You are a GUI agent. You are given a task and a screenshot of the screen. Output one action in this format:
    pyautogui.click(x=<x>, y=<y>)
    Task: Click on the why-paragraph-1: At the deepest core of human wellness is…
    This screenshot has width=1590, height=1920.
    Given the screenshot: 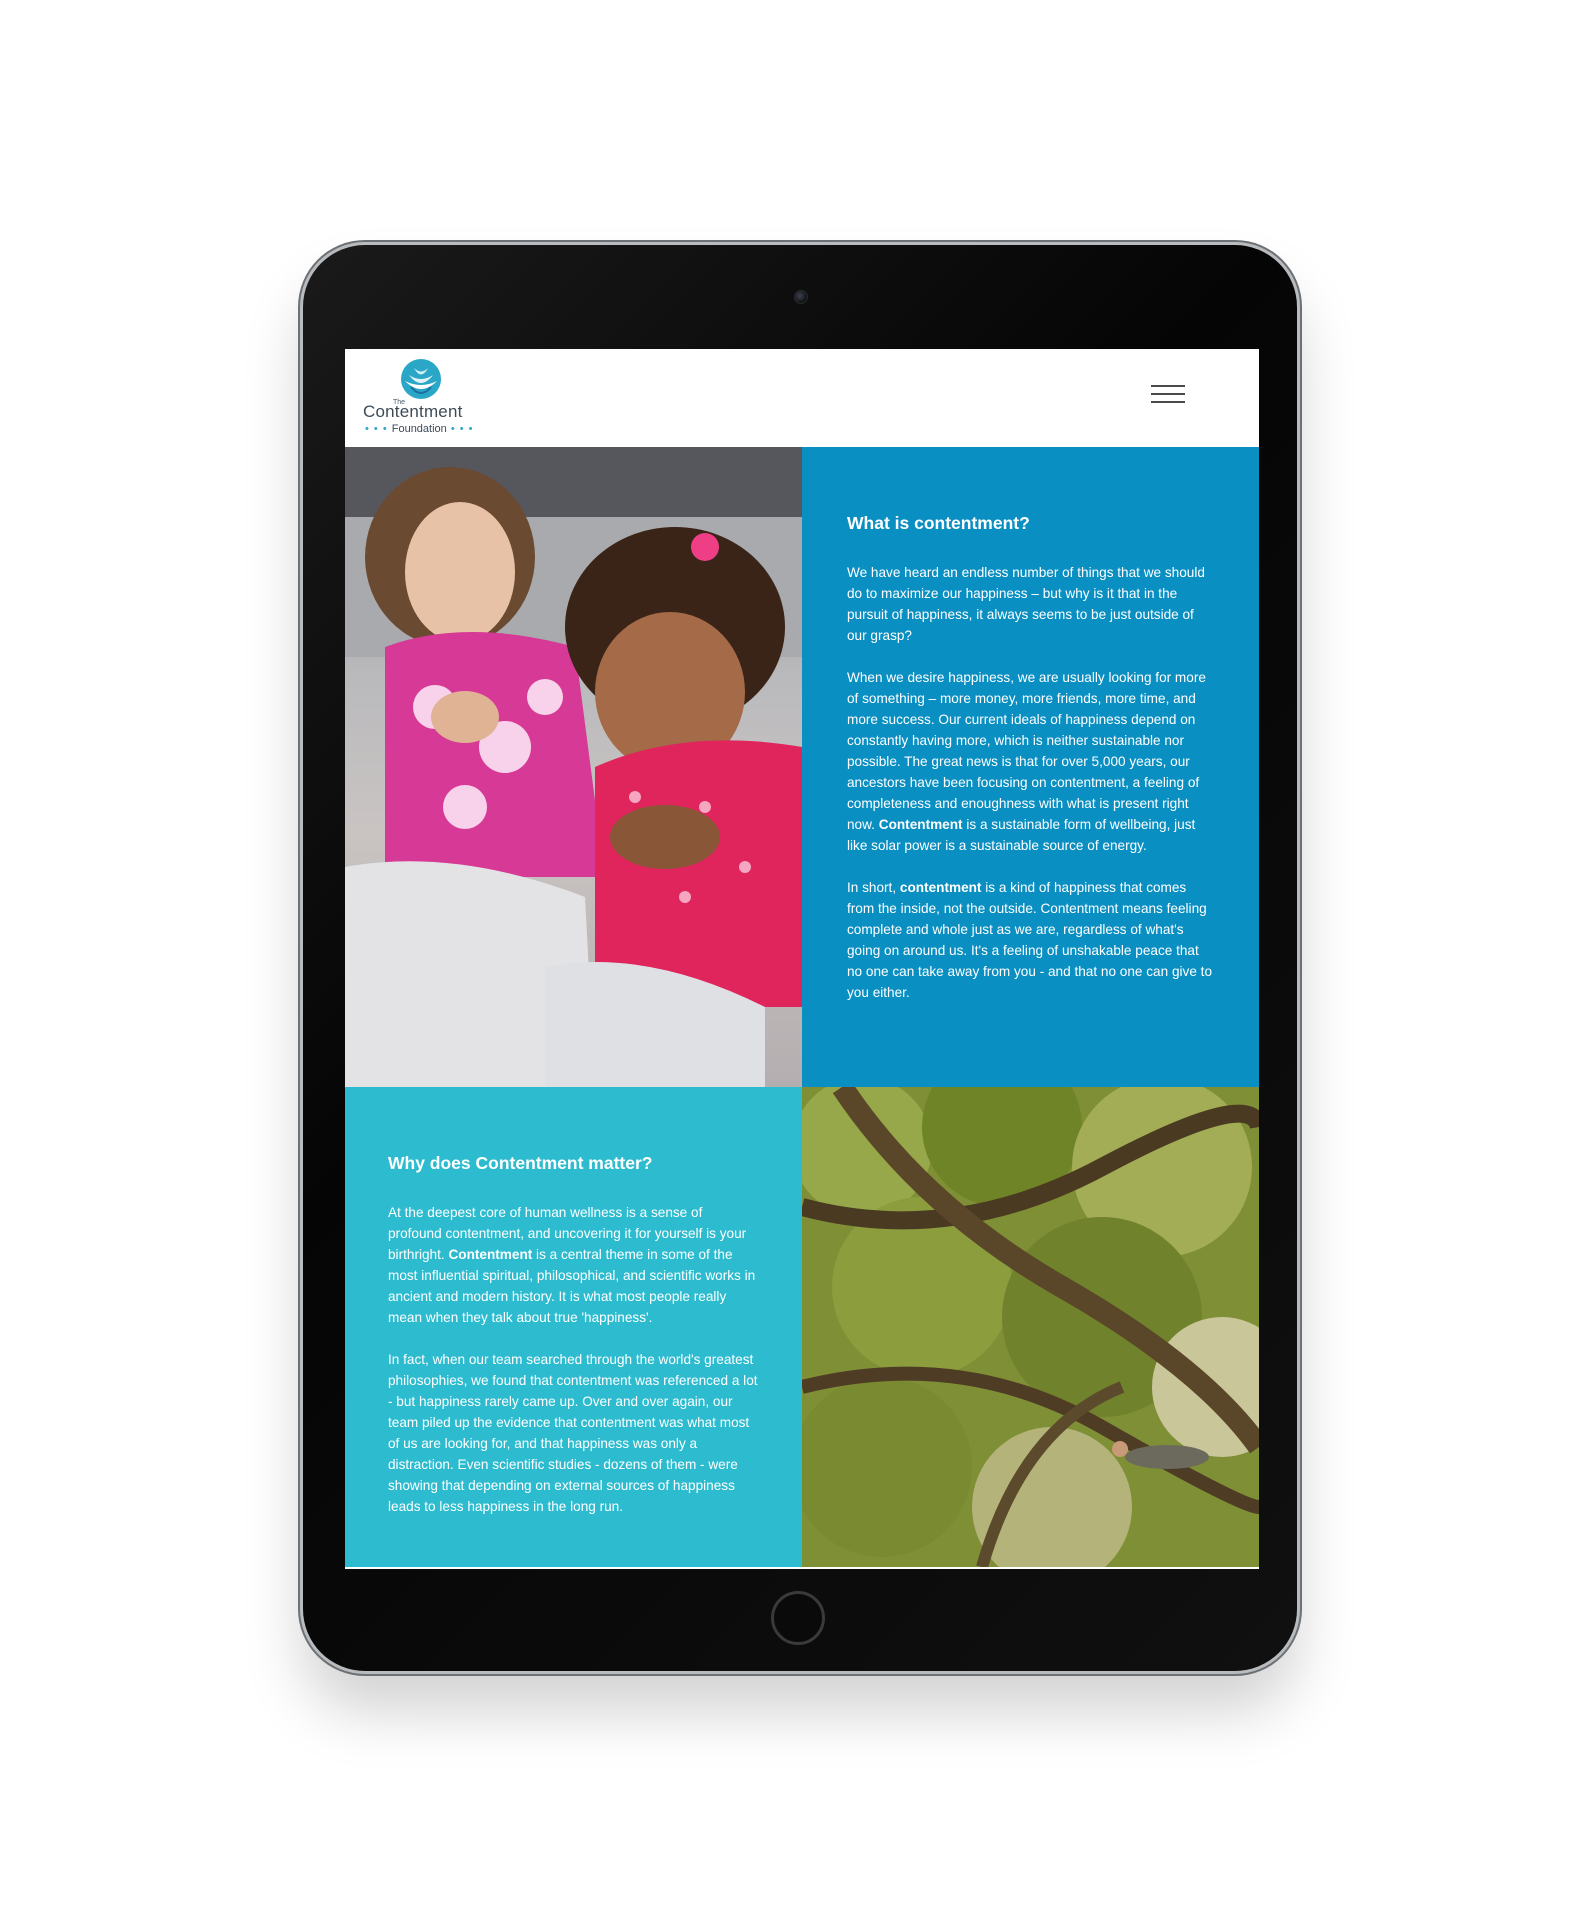 What is the action you would take?
    pyautogui.click(x=573, y=1265)
    